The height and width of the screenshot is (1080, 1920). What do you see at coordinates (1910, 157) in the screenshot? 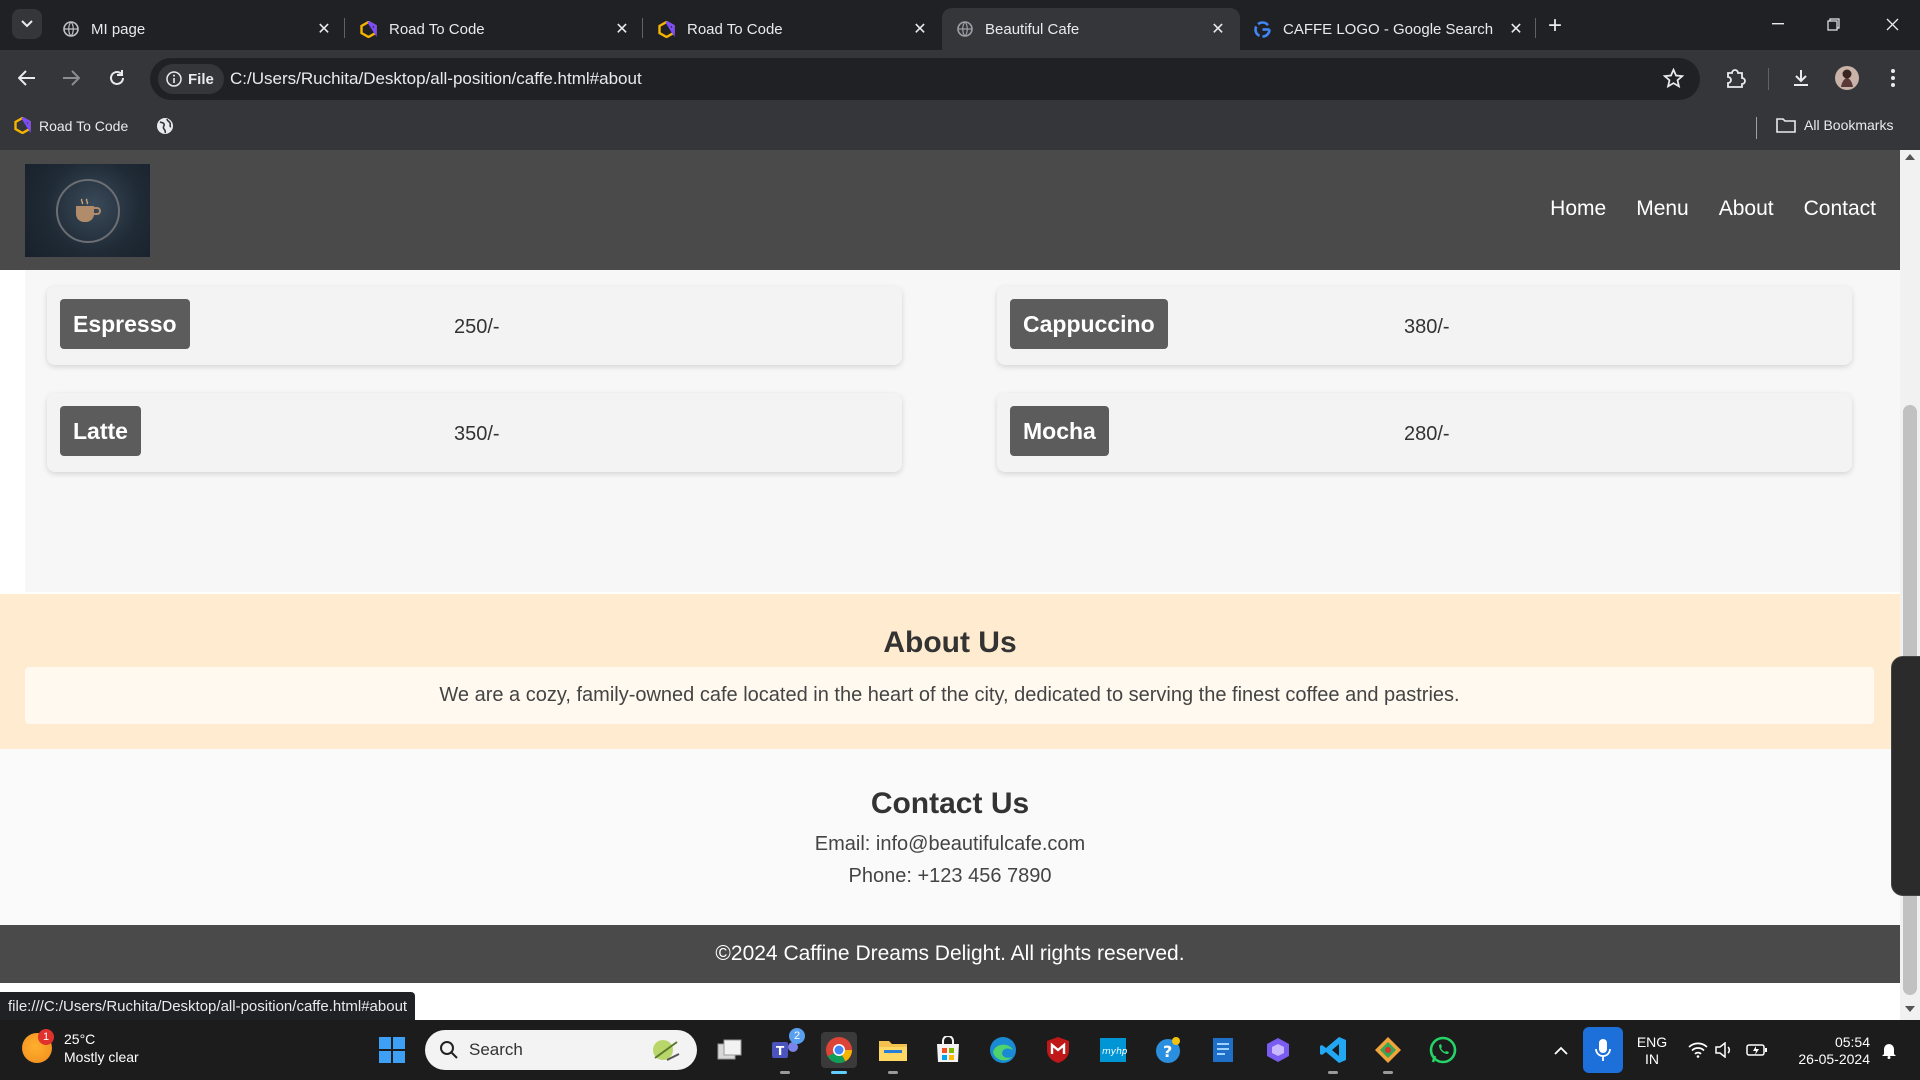
I see `scroll-up-arrow-icon` at bounding box center [1910, 157].